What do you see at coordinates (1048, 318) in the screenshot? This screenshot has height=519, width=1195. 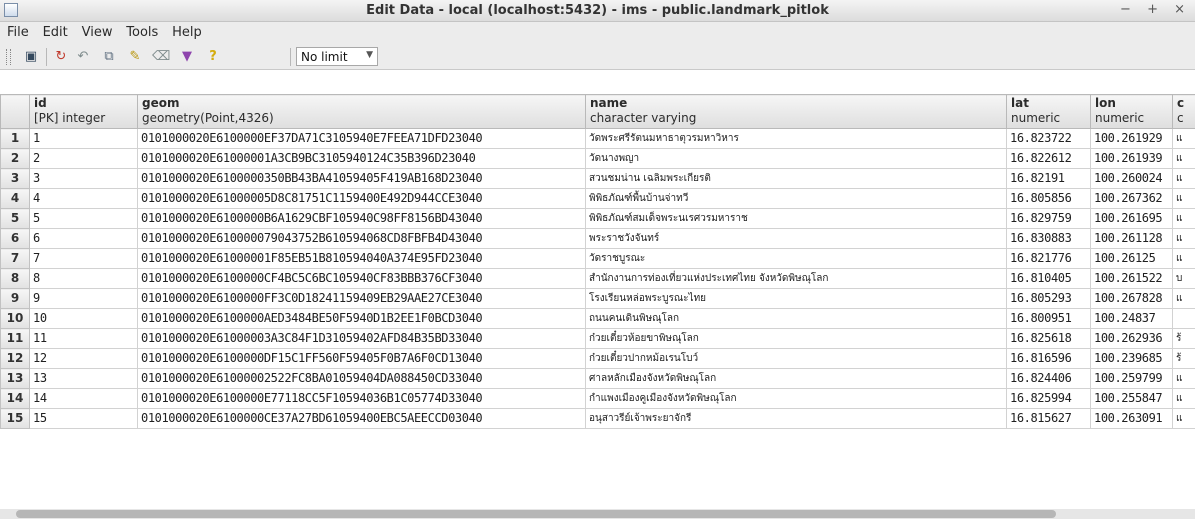 I see `cell-lat: 16.800951` at bounding box center [1048, 318].